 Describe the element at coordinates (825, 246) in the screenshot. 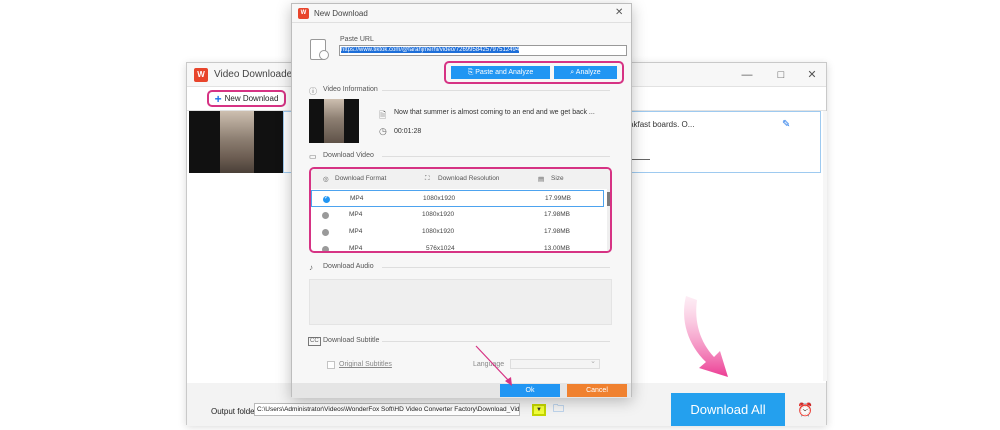

I see `main-scrollbar` at that location.